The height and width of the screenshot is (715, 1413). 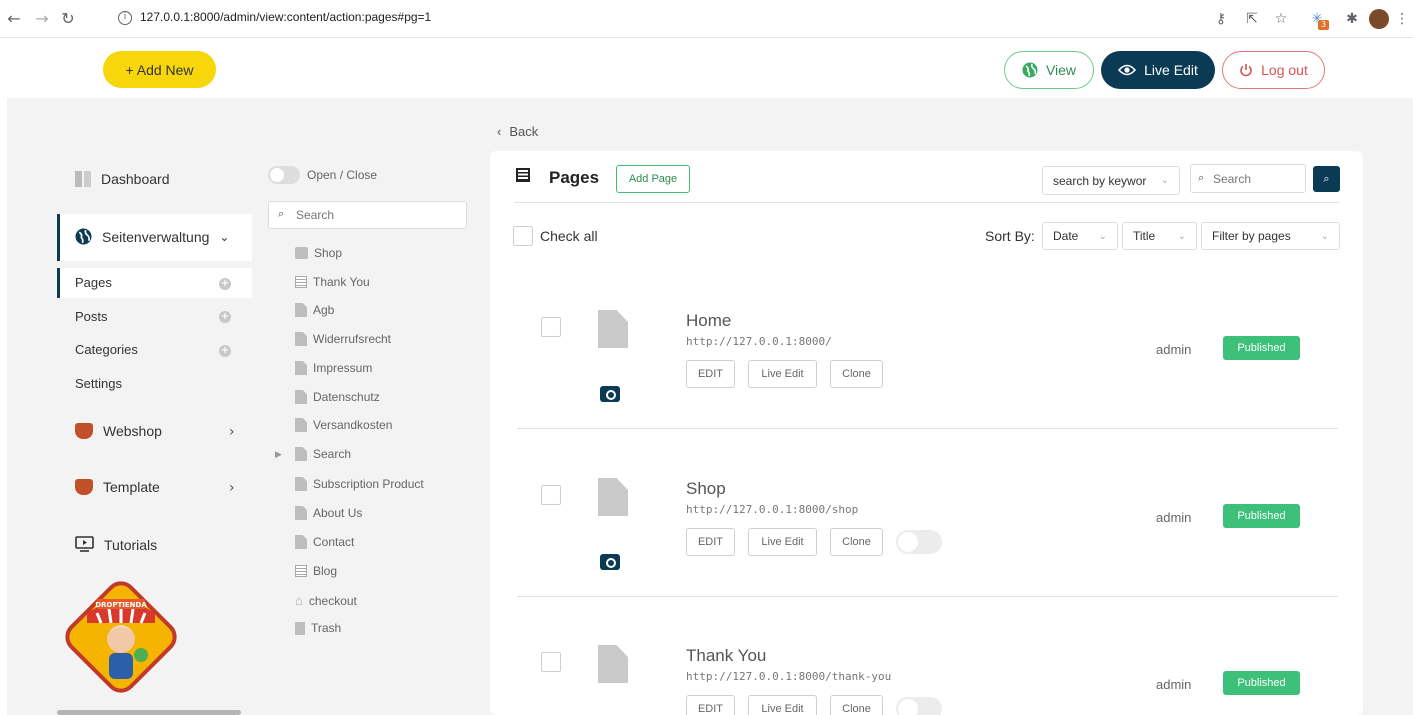 I want to click on menu-dots-icon: ⋮, so click(x=1402, y=19).